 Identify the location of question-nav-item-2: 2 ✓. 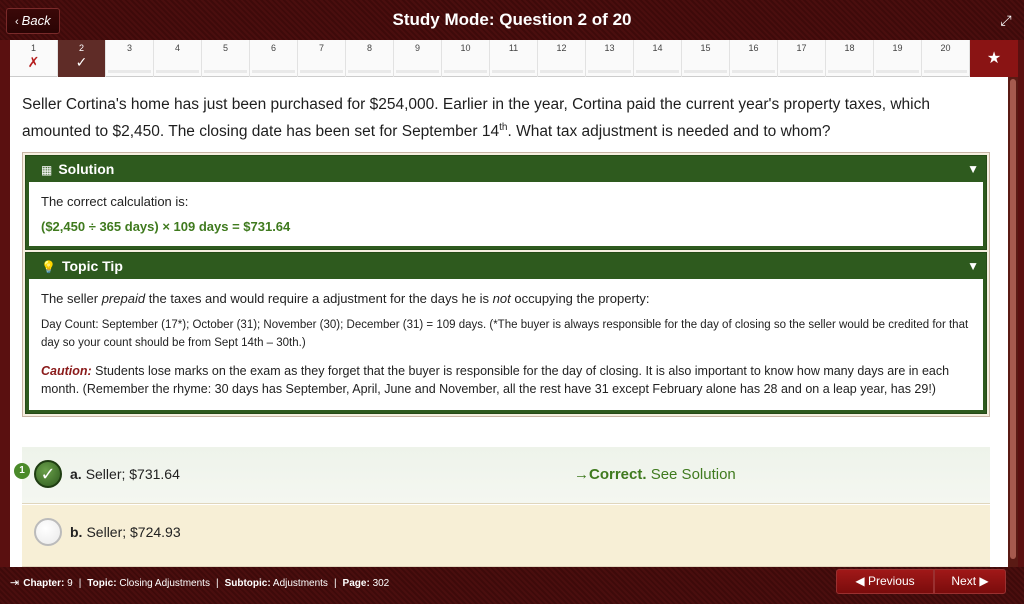
(82, 58).